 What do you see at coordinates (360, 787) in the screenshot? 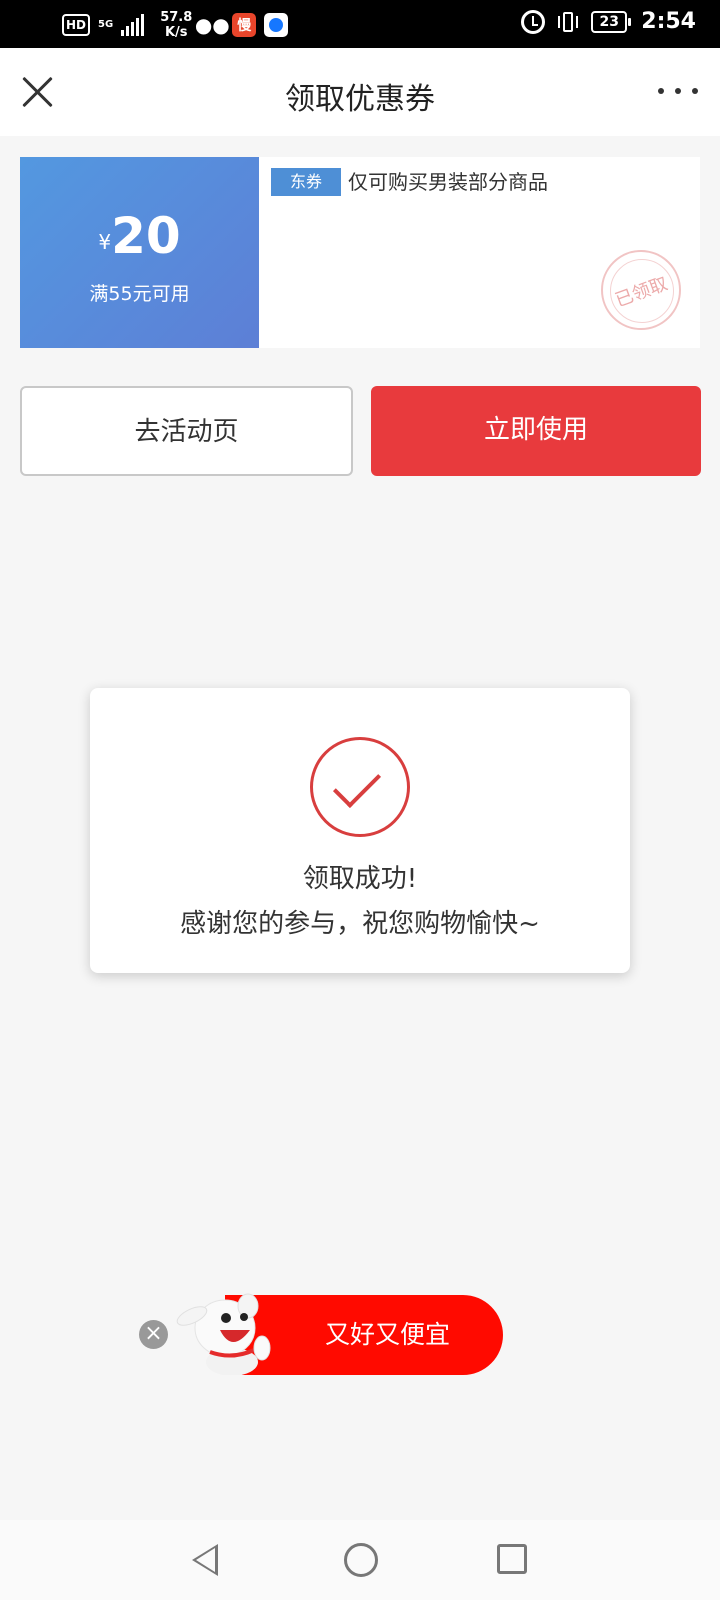
I see `check-circle-icon` at bounding box center [360, 787].